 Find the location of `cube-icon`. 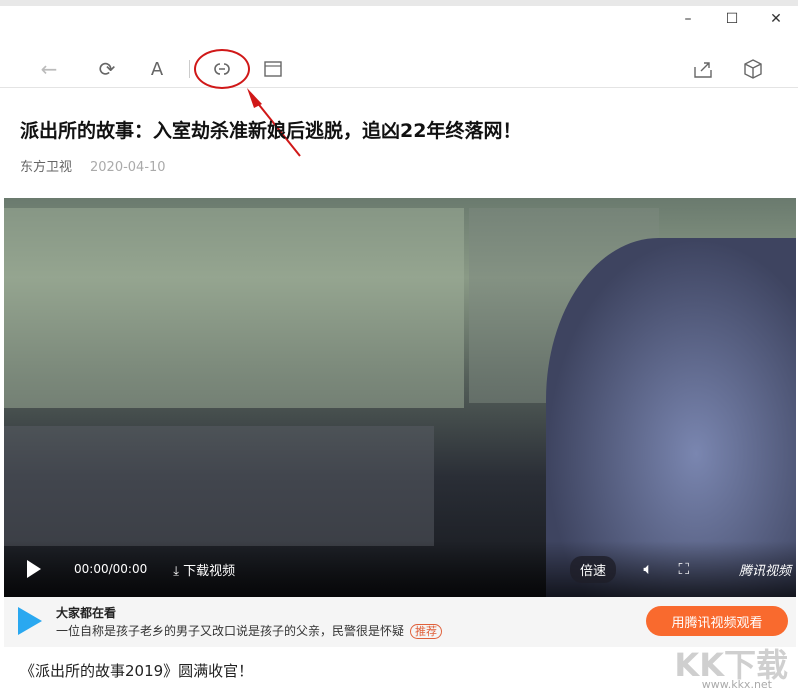

cube-icon is located at coordinates (753, 69).